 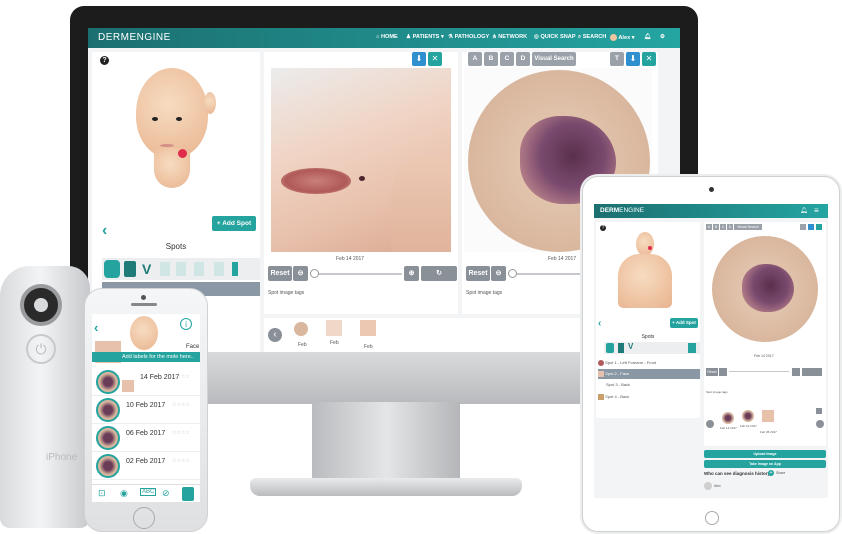 I want to click on tablet-zoom-in-button, so click(x=796, y=372).